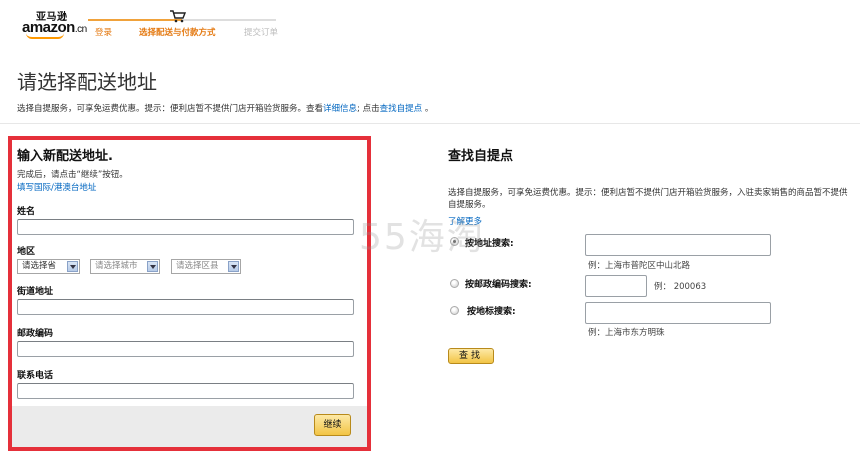 This screenshot has height=457, width=860. What do you see at coordinates (177, 33) in the screenshot?
I see `step-shipping-payment: 选择配送与付款方式` at bounding box center [177, 33].